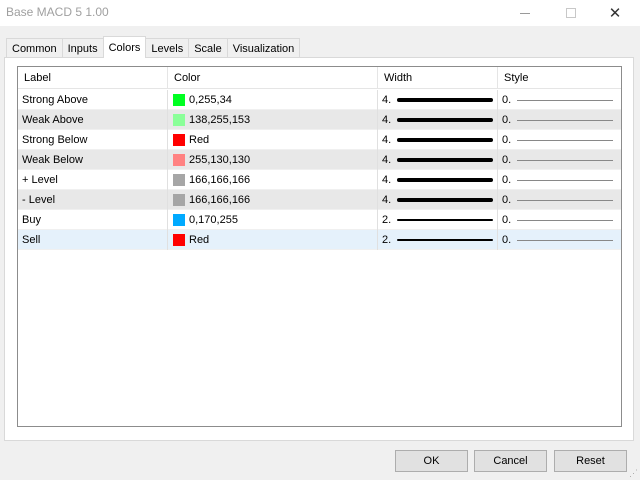 The height and width of the screenshot is (480, 640). Describe the element at coordinates (273, 78) in the screenshot. I see `header-color: Color` at that location.